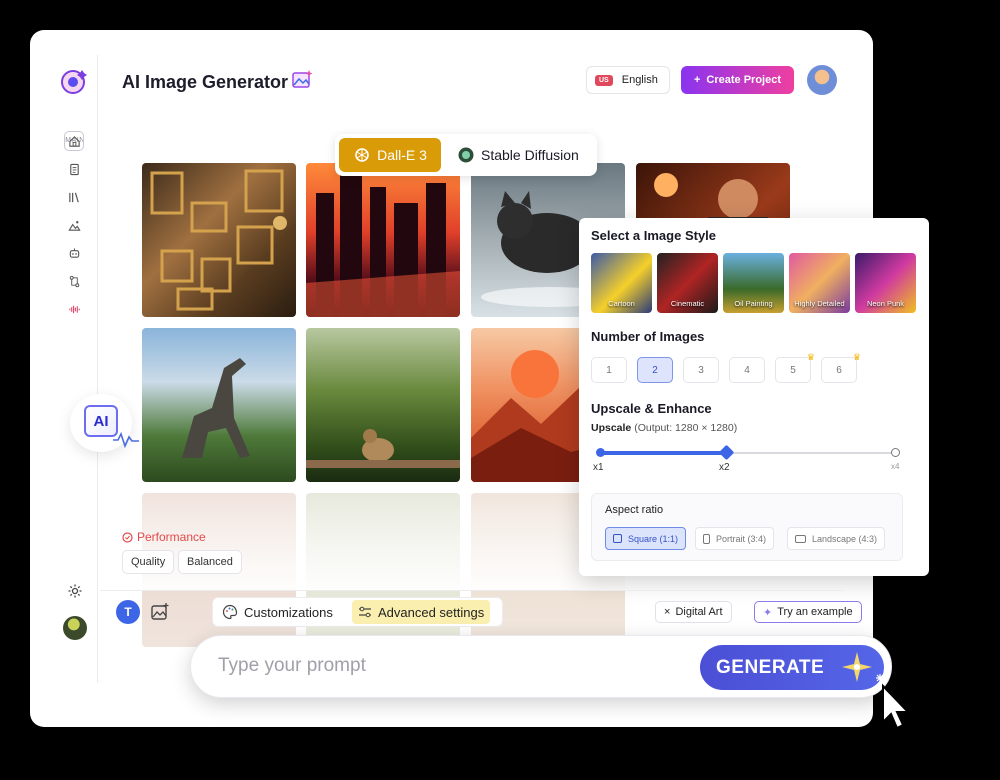 This screenshot has width=1000, height=780. I want to click on close-icon: ×, so click(667, 612).